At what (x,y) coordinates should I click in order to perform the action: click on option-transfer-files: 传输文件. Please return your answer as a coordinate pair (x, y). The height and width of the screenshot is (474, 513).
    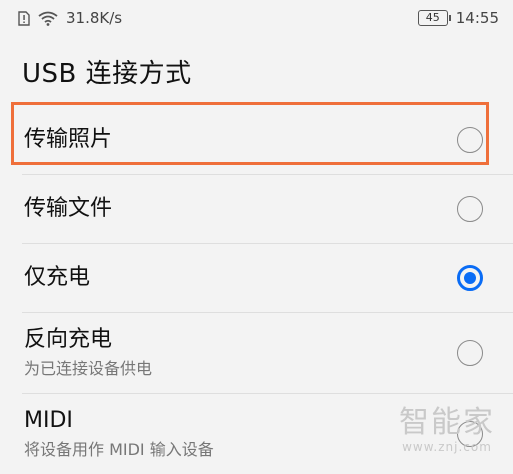
    Looking at the image, I should click on (256, 209).